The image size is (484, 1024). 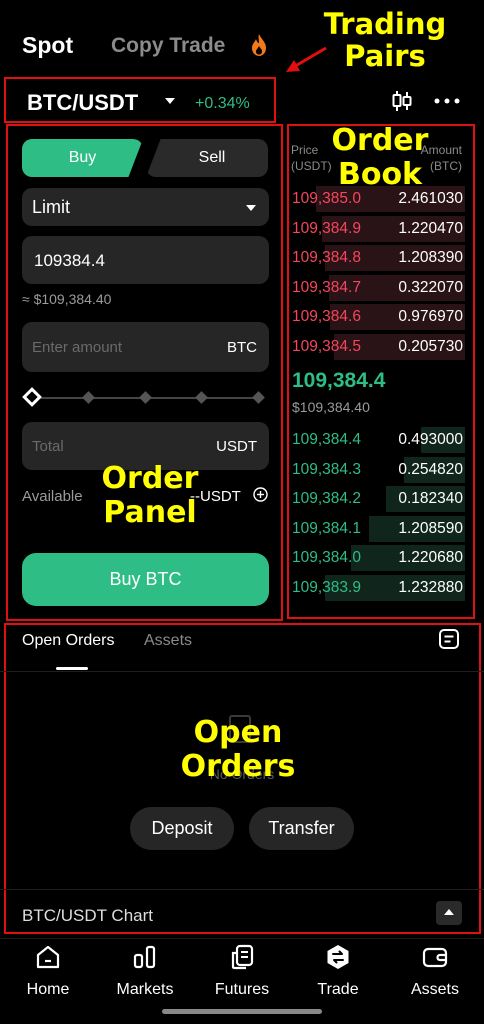 I want to click on last-price: 109,384.4, so click(x=339, y=380).